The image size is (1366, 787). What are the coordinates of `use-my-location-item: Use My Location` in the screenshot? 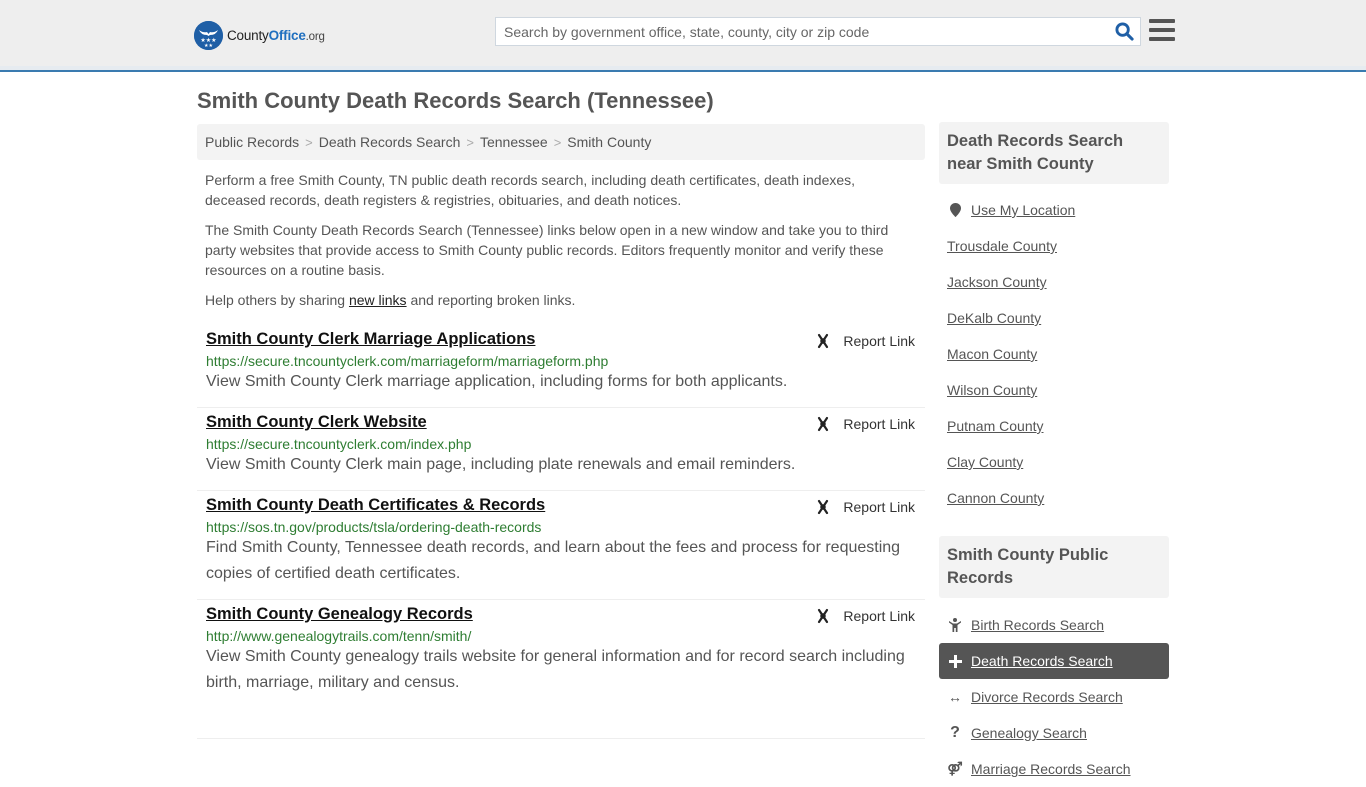 It's located at (1054, 210).